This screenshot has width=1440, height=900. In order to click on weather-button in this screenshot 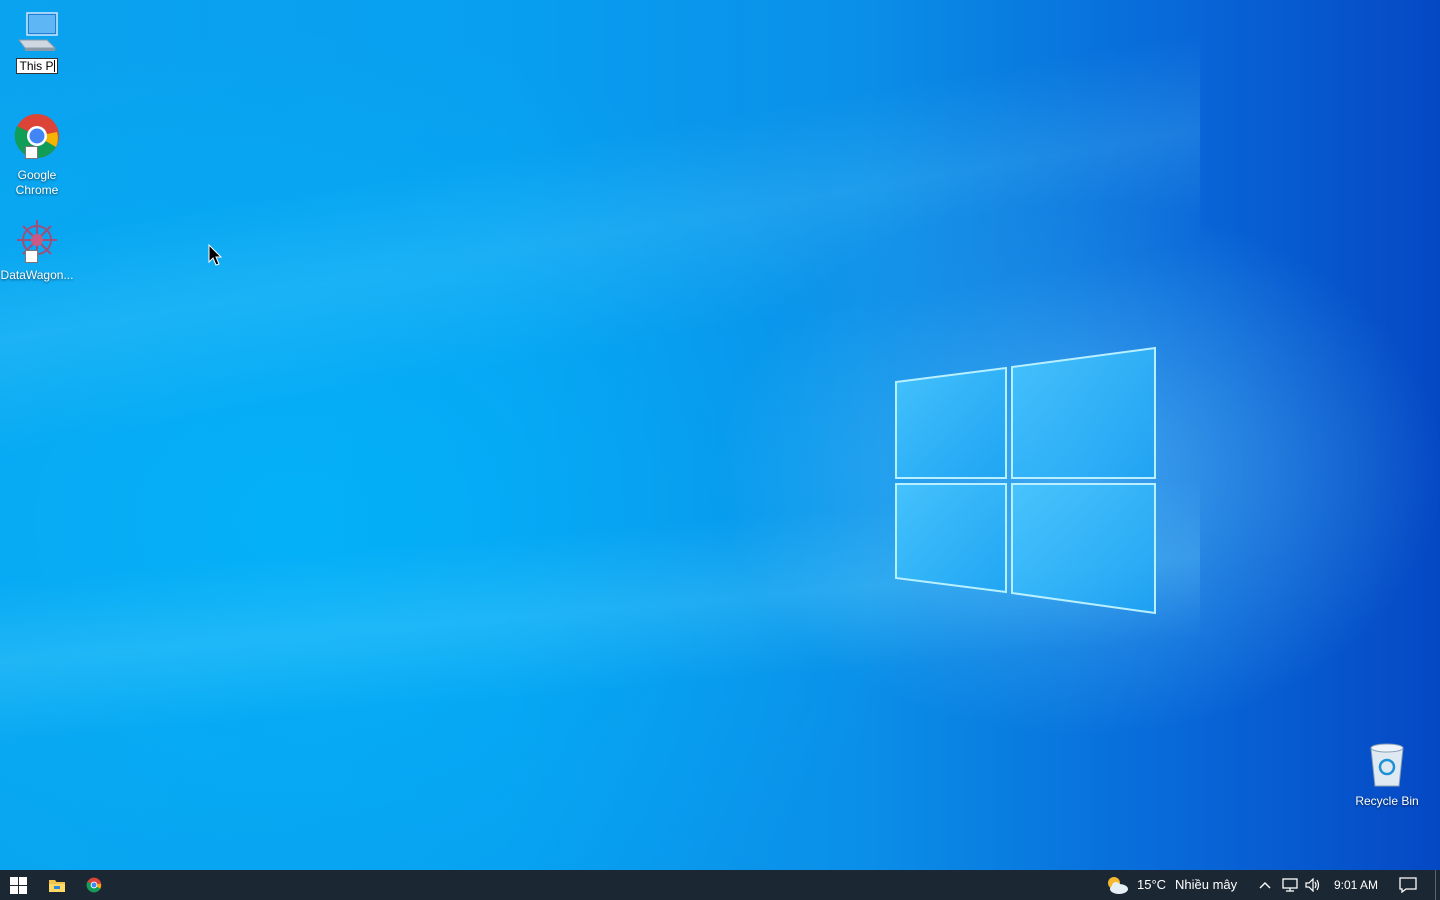, I will do `click(1117, 885)`.